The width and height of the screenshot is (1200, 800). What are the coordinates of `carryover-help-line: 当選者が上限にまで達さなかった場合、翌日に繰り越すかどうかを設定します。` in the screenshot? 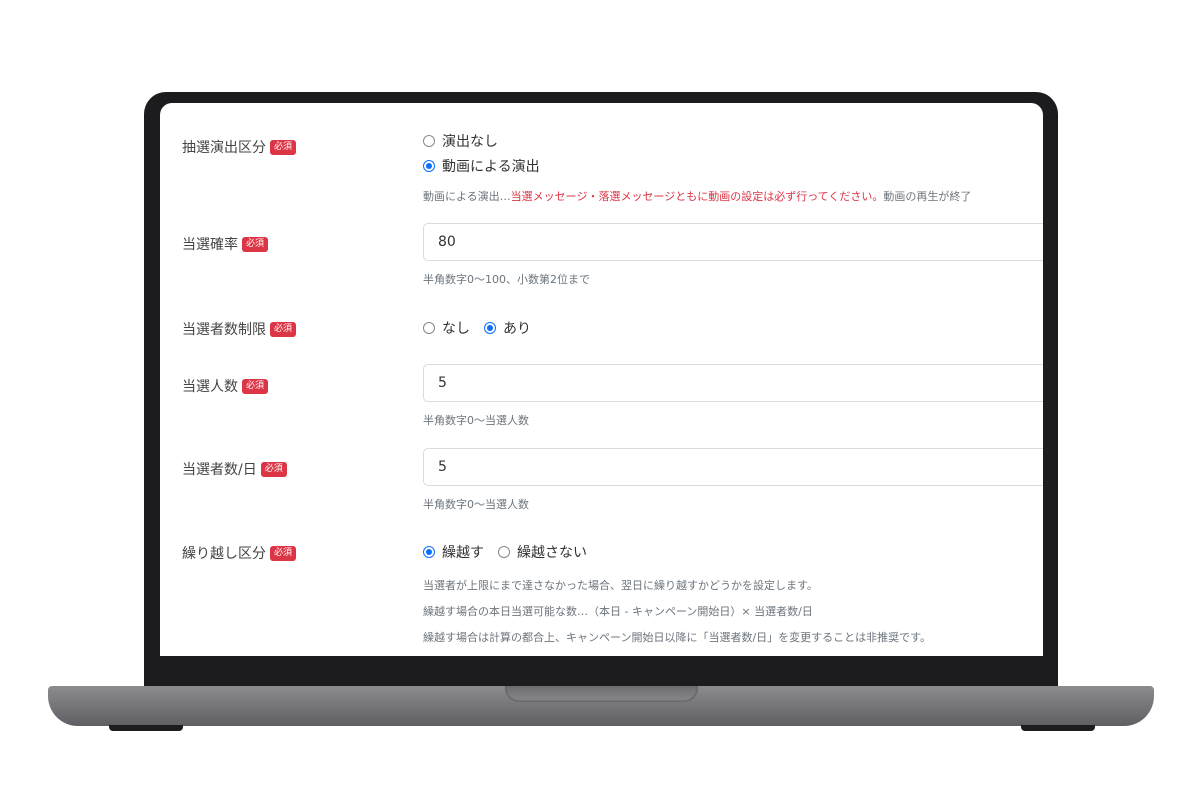 It's located at (620, 585).